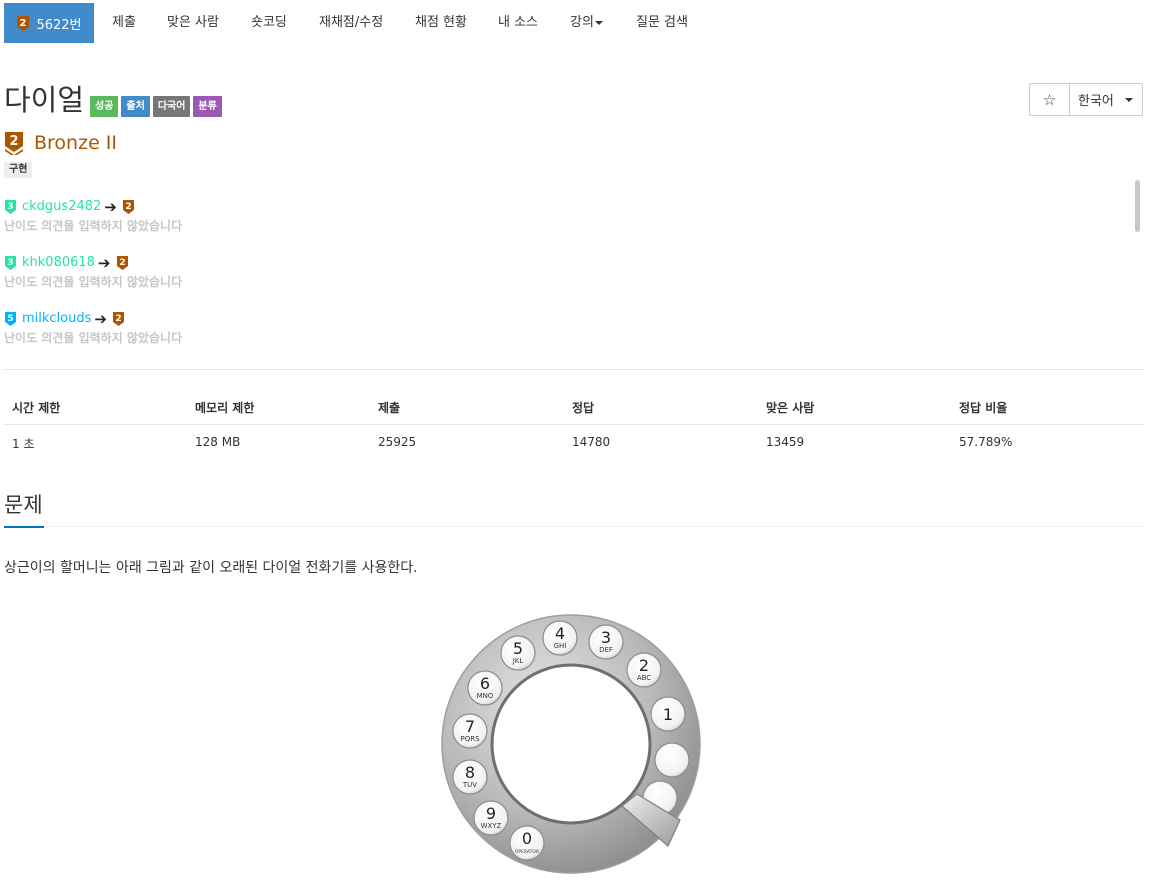 The image size is (1150, 882). I want to click on dial-letters: WXYZ, so click(491, 826).